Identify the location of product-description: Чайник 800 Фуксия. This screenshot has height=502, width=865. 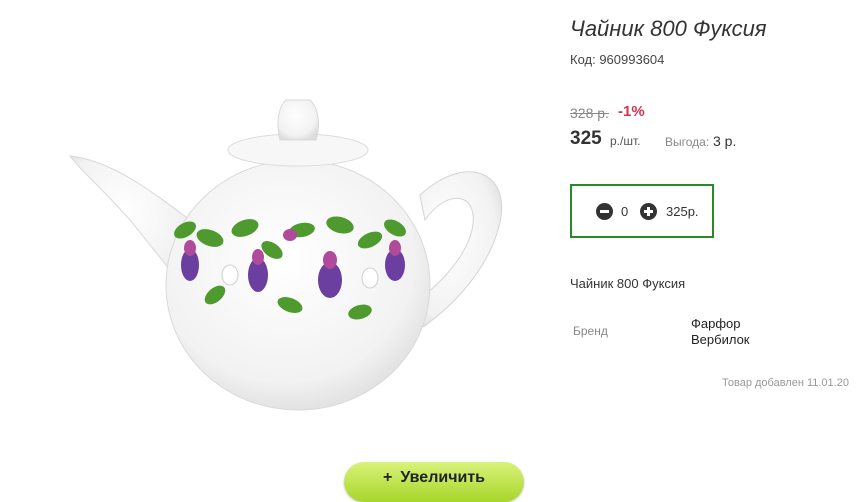
(628, 283).